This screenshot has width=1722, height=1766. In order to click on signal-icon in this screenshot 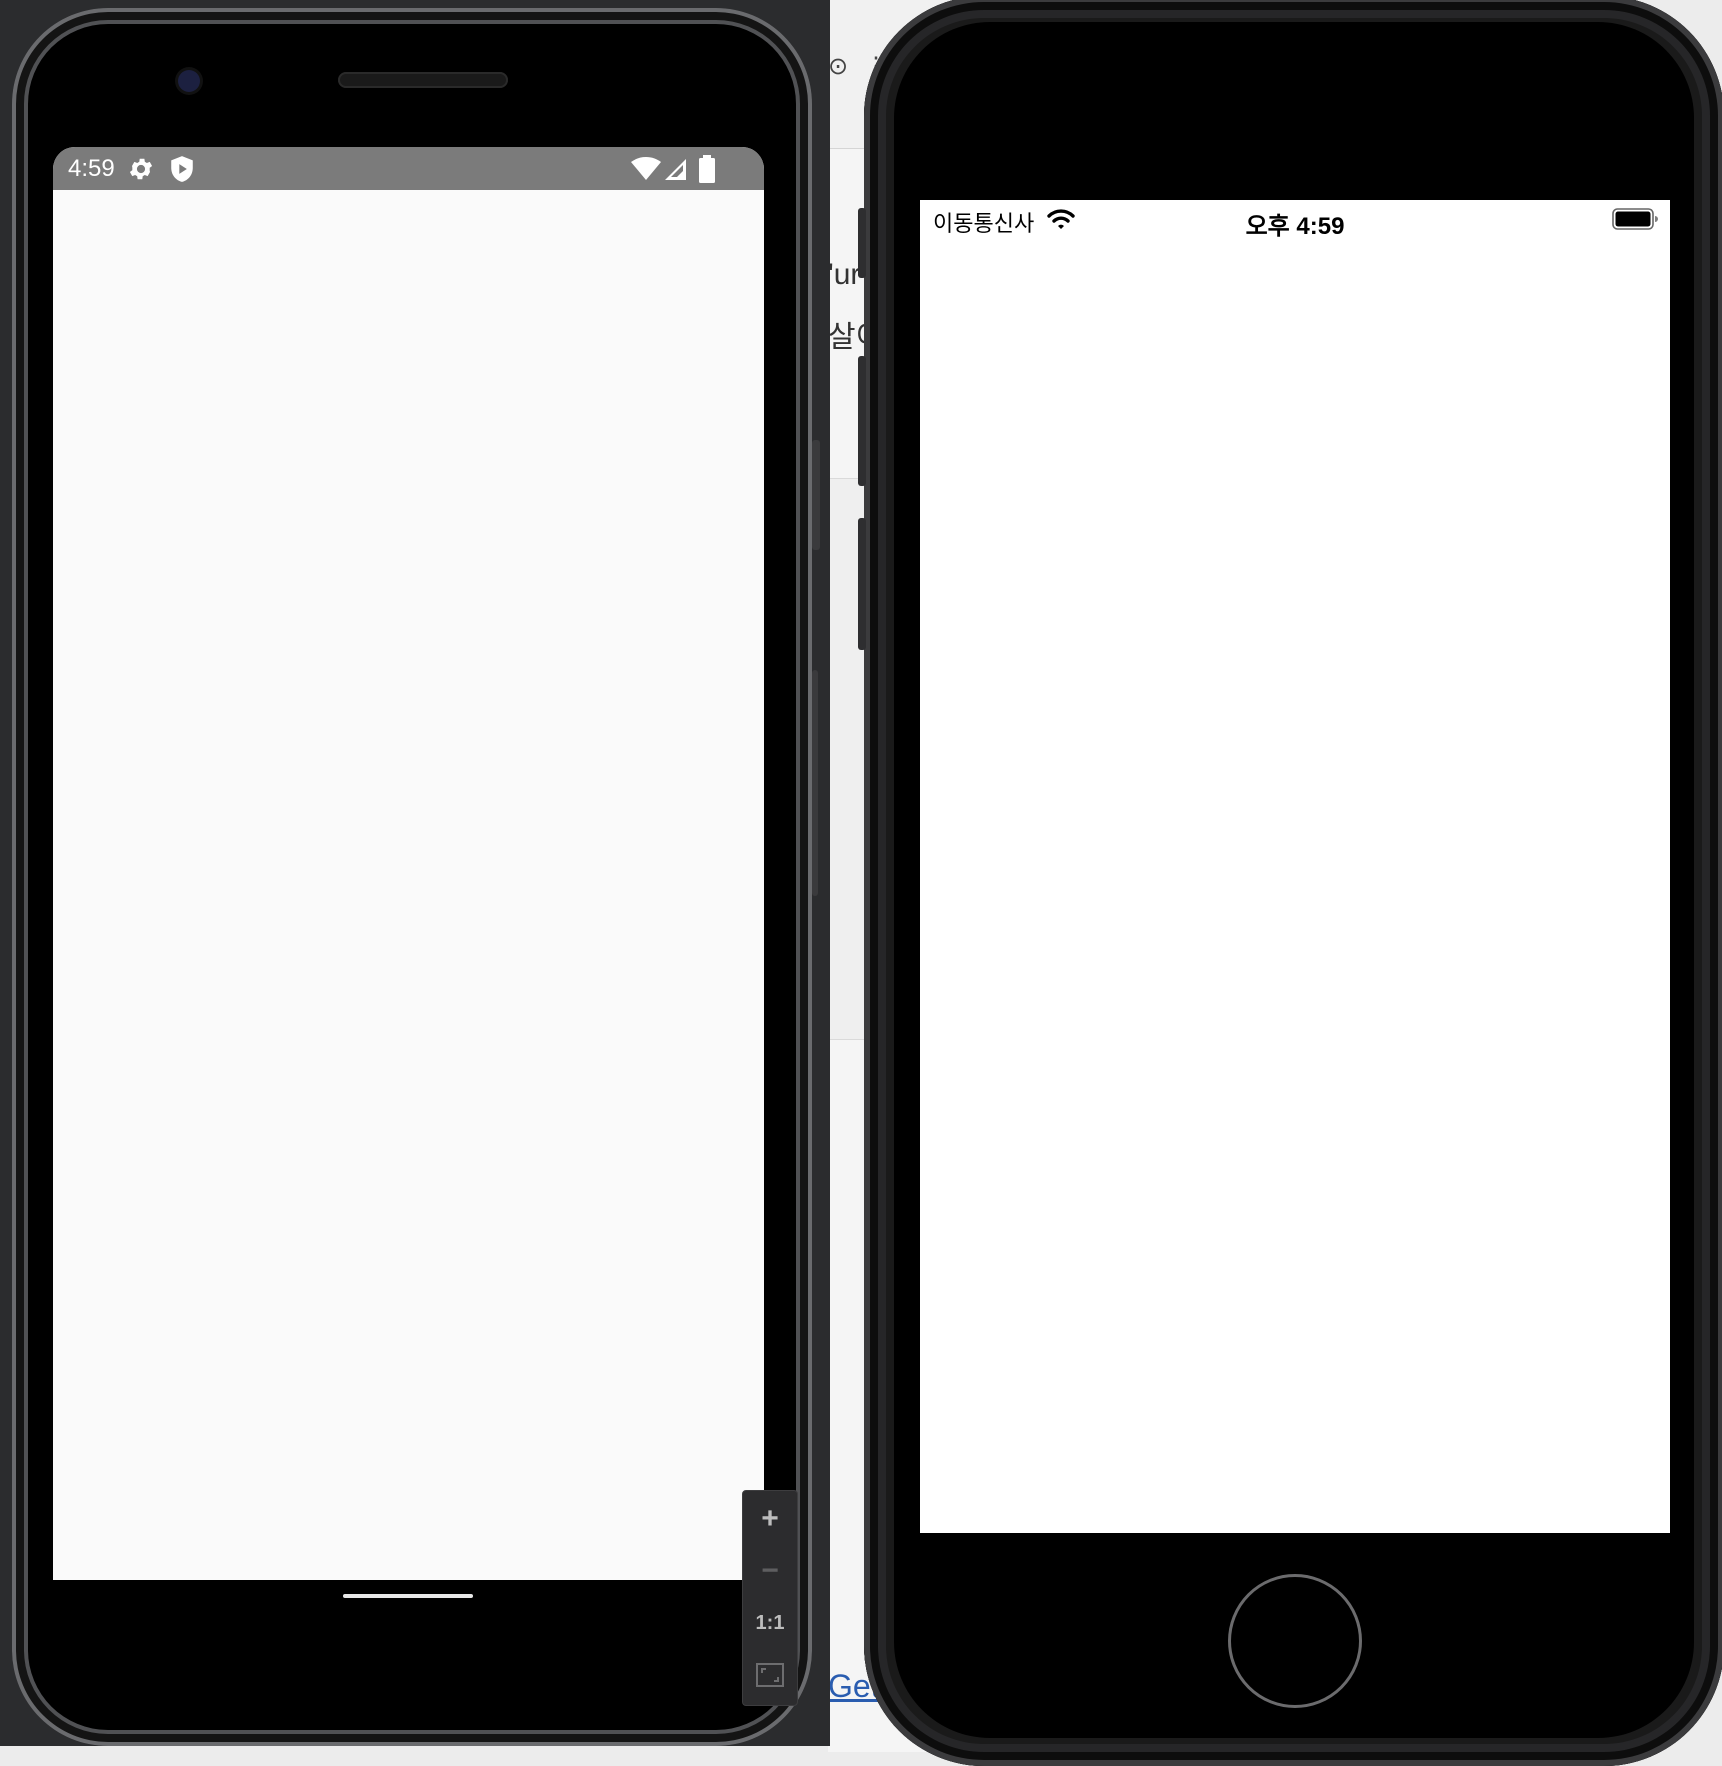, I will do `click(675, 169)`.